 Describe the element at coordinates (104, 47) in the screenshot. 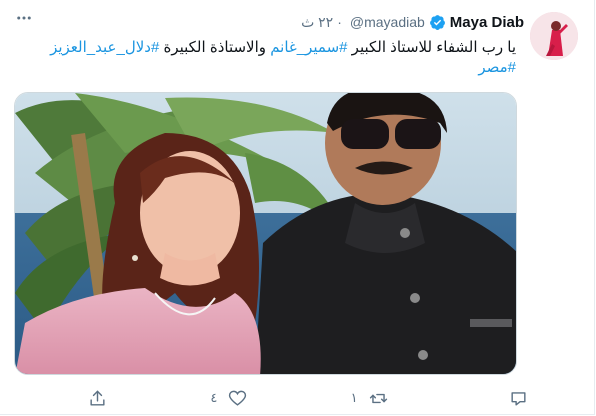

I see `hashtag-link: #دلال_عبد_العزيز` at that location.